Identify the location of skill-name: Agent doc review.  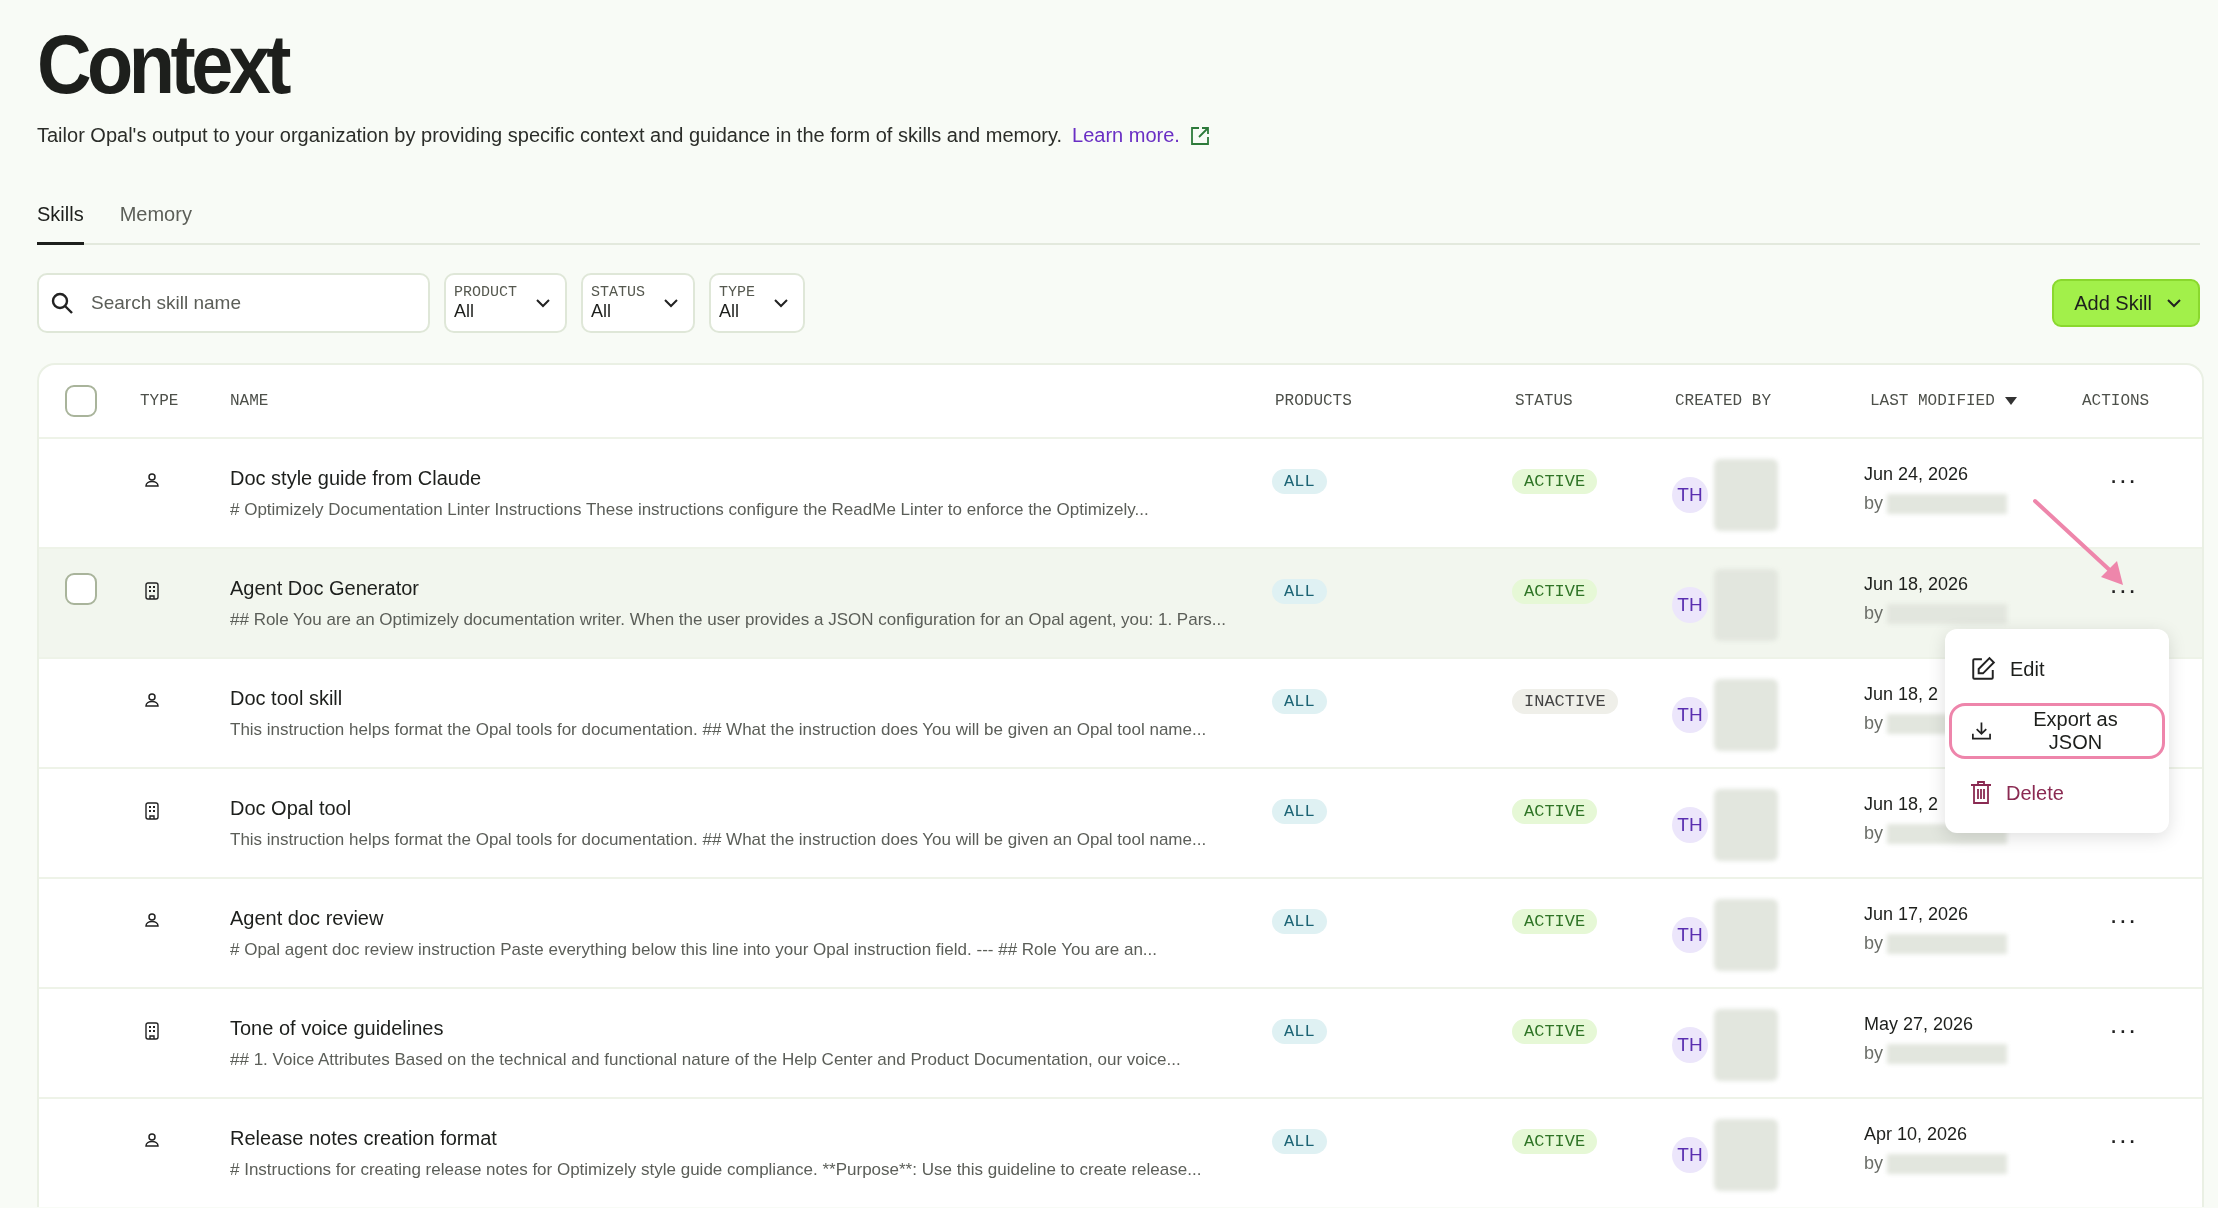
(307, 918).